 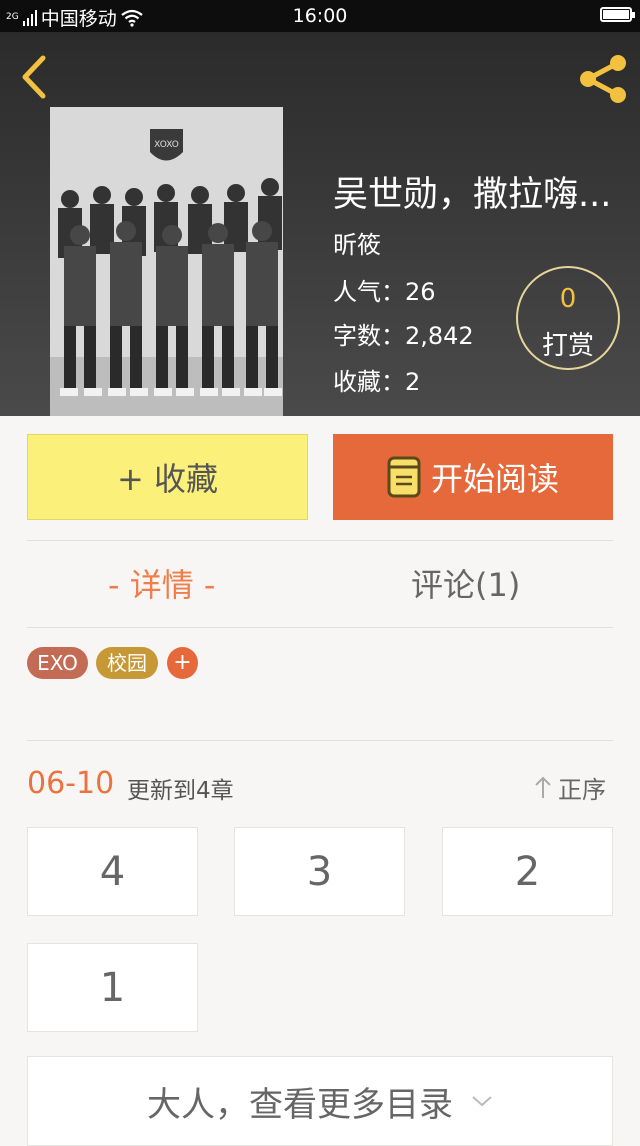 What do you see at coordinates (182, 663) in the screenshot?
I see `add-tag-button: +` at bounding box center [182, 663].